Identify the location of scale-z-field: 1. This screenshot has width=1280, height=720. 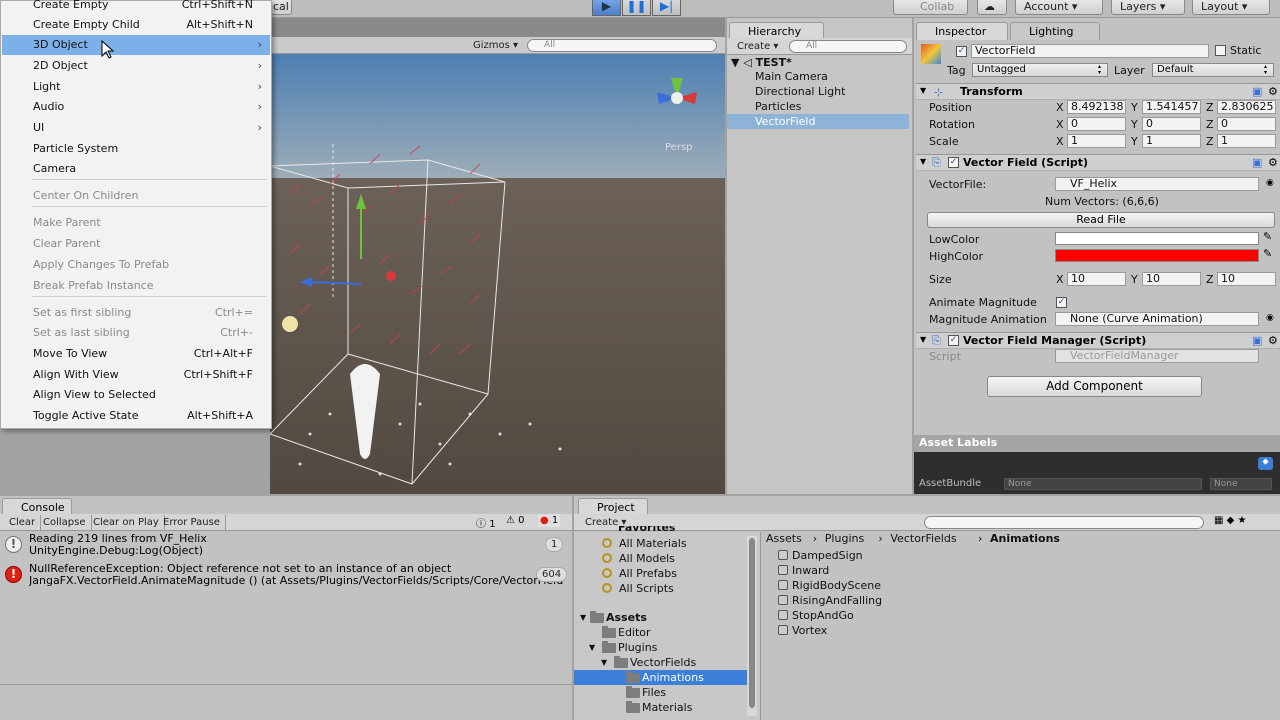
(1246, 141).